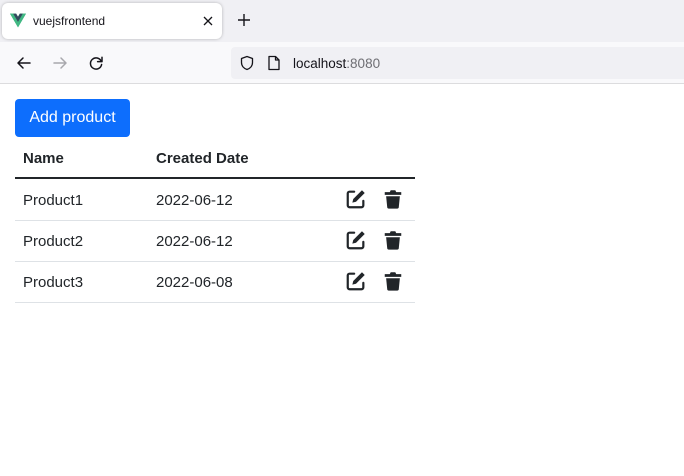 The image size is (684, 476). Describe the element at coordinates (342, 21) in the screenshot. I see `browser-tabstrip: vuejsfrontend` at that location.